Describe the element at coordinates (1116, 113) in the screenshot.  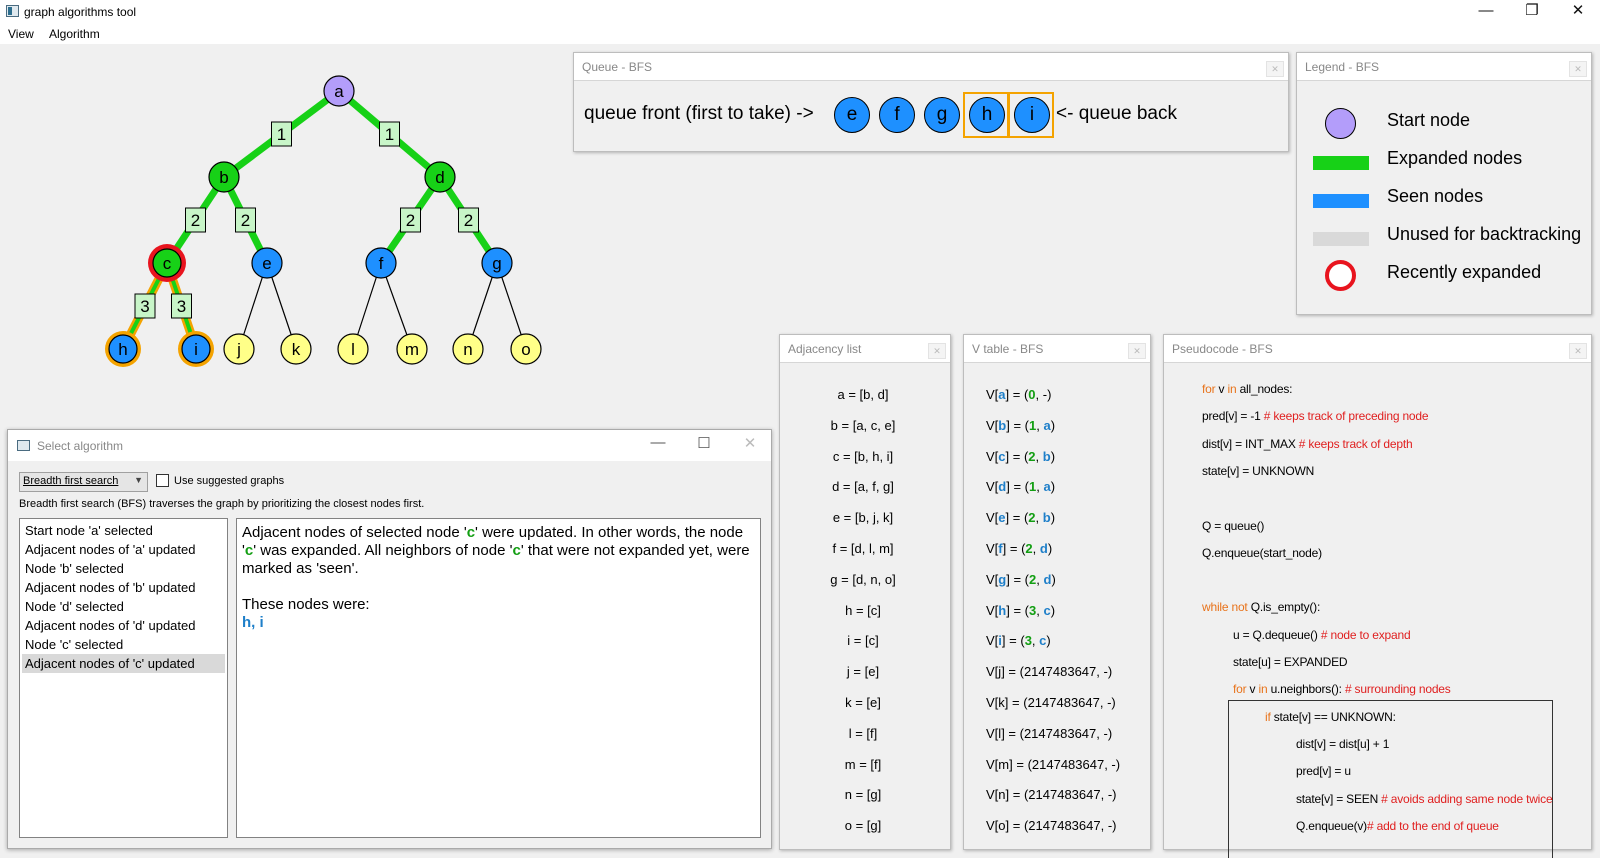
I see `queue-back-label: <- queue back` at that location.